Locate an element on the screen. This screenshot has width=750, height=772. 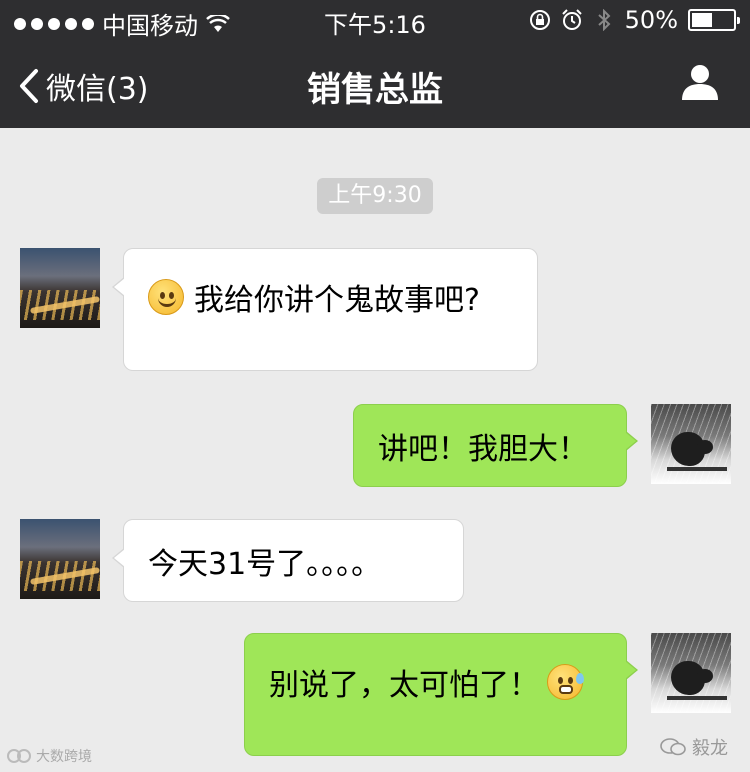
profile-icon is located at coordinates (700, 82).